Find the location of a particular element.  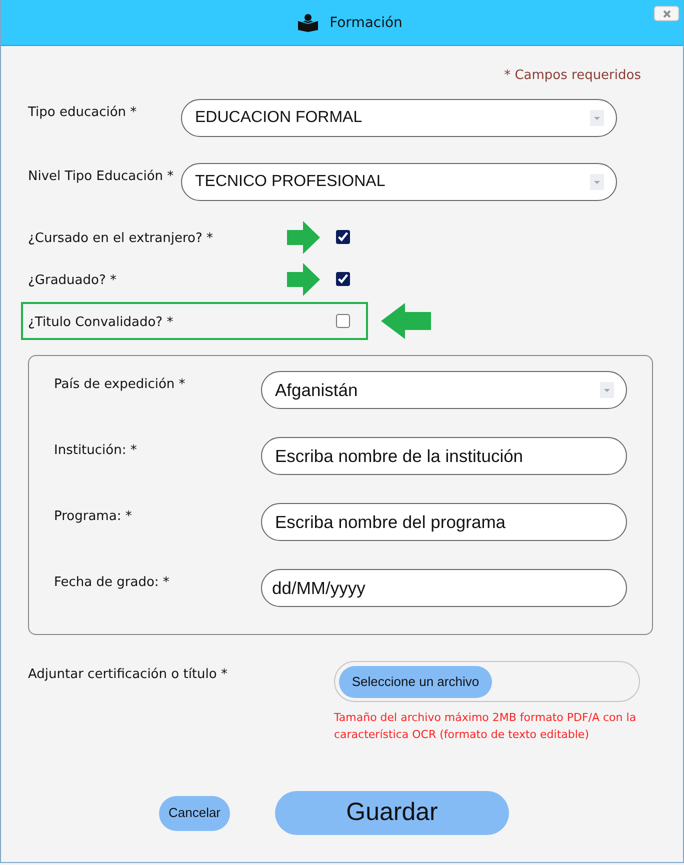

field-label: ¿Graduado? * is located at coordinates (72, 280).